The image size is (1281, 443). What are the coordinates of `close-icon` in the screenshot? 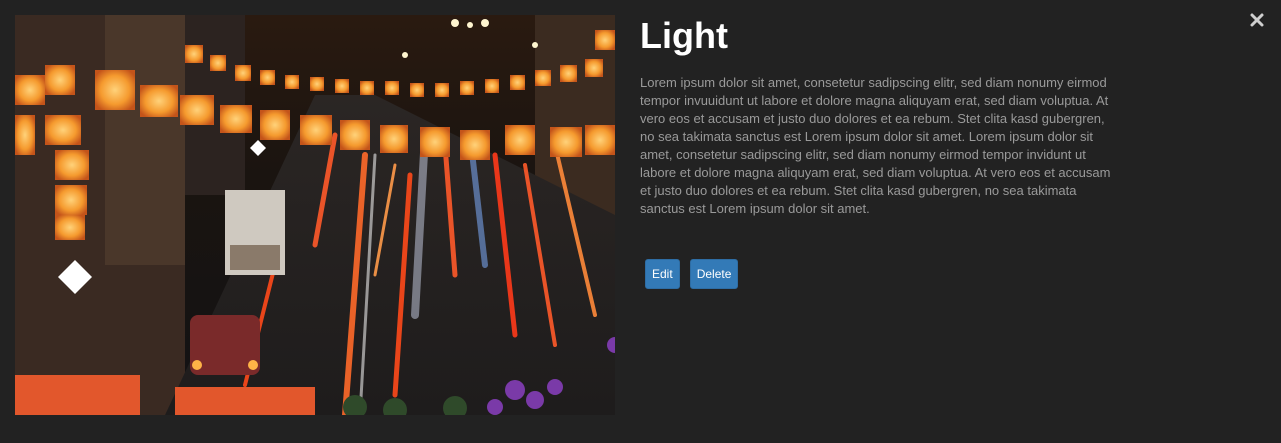 It's located at (1257, 20).